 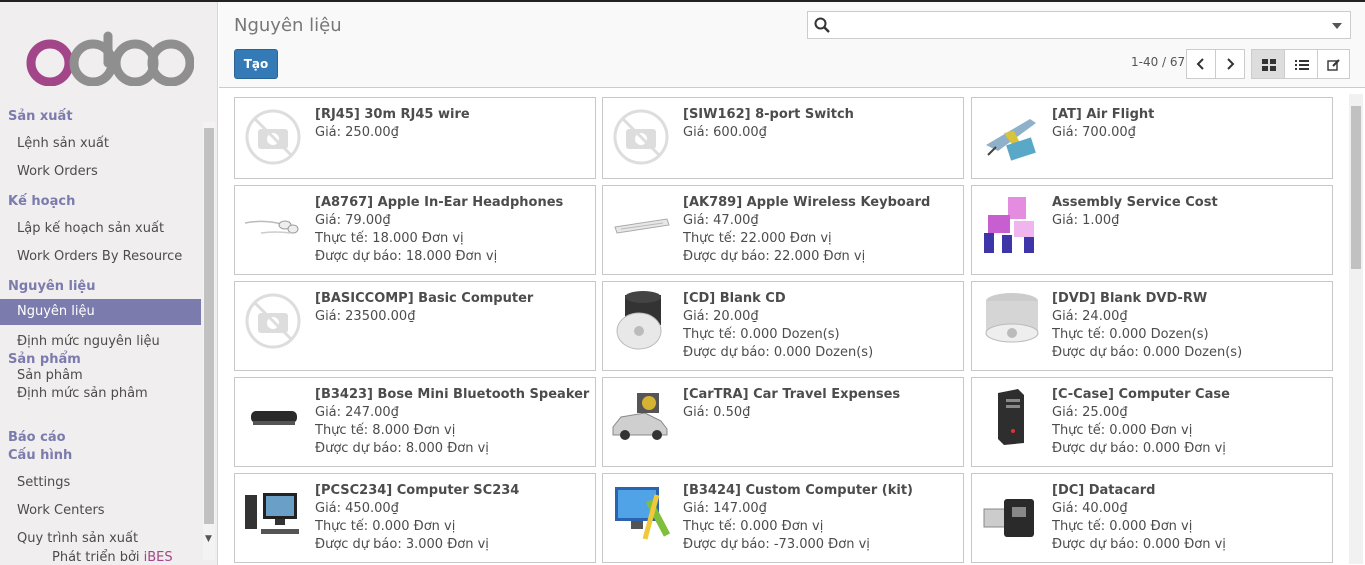 I want to click on search-input, so click(x=1076, y=25).